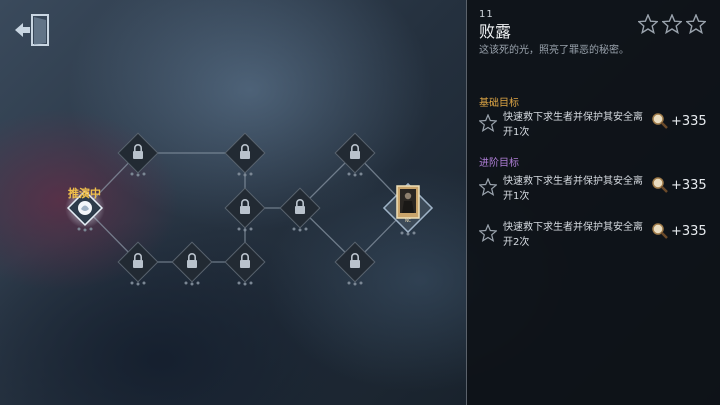  I want to click on goal-text: 快速救下求生者并保护其安全离开2次, so click(573, 235).